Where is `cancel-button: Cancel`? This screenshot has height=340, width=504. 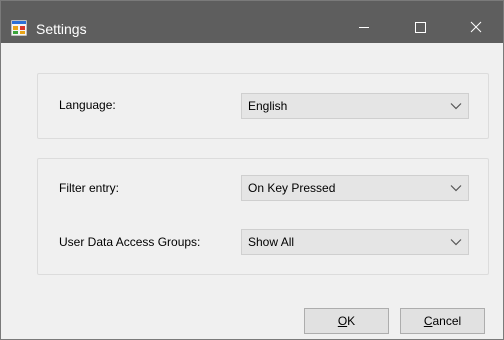
cancel-button: Cancel is located at coordinates (442, 321).